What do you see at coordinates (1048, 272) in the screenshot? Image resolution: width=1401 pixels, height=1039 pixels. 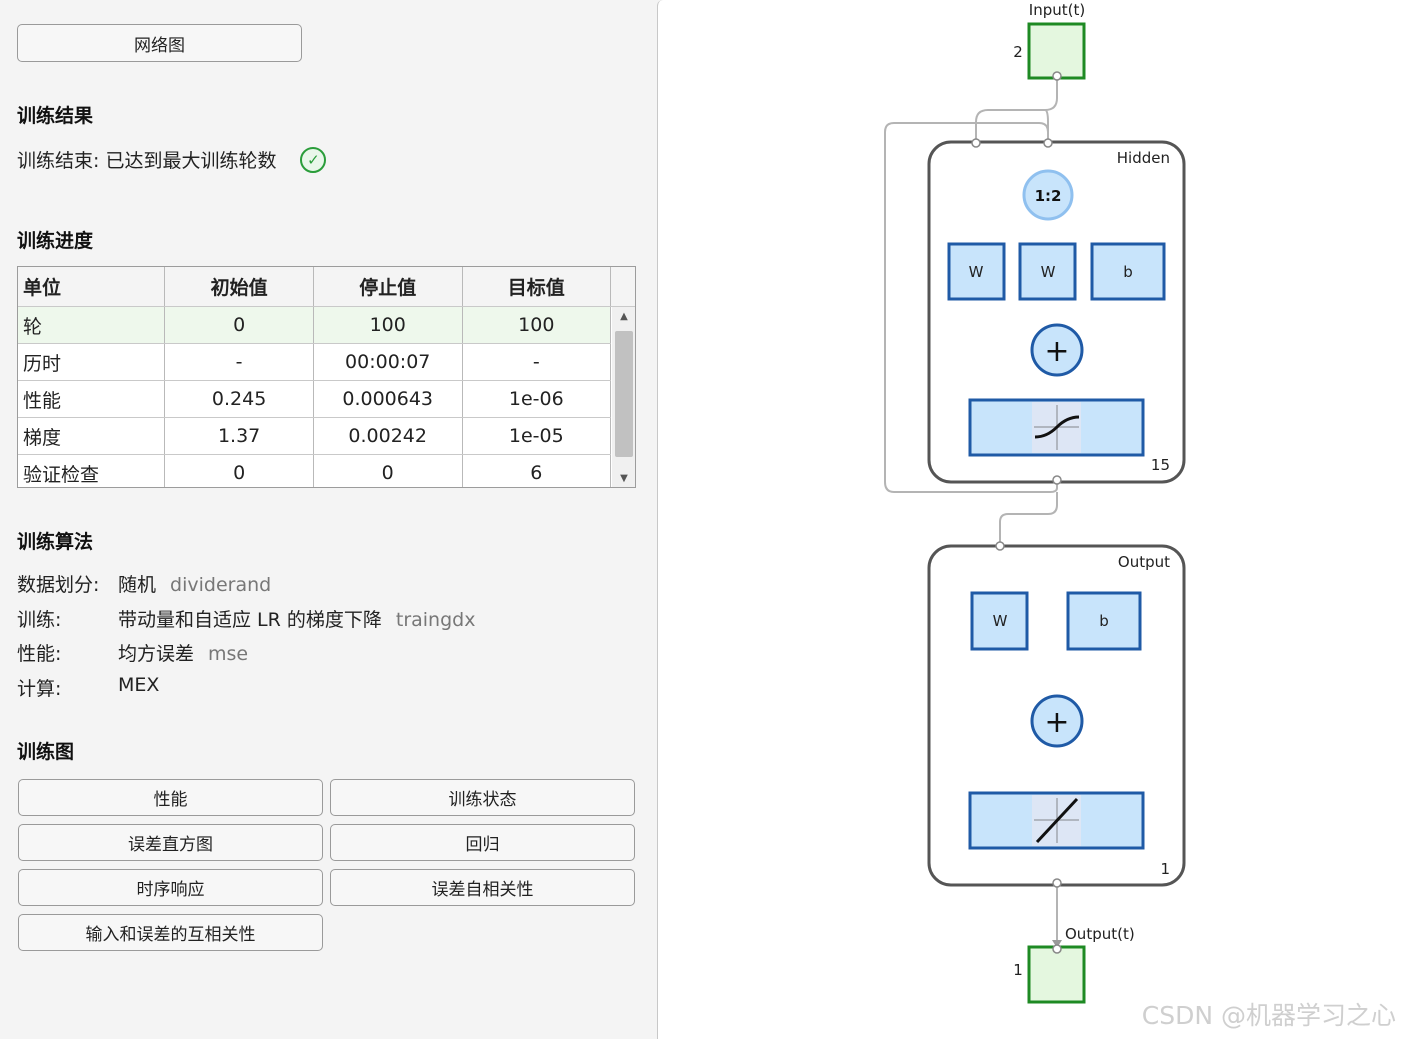 I see `hidden-recurrent-weight-label: W` at bounding box center [1048, 272].